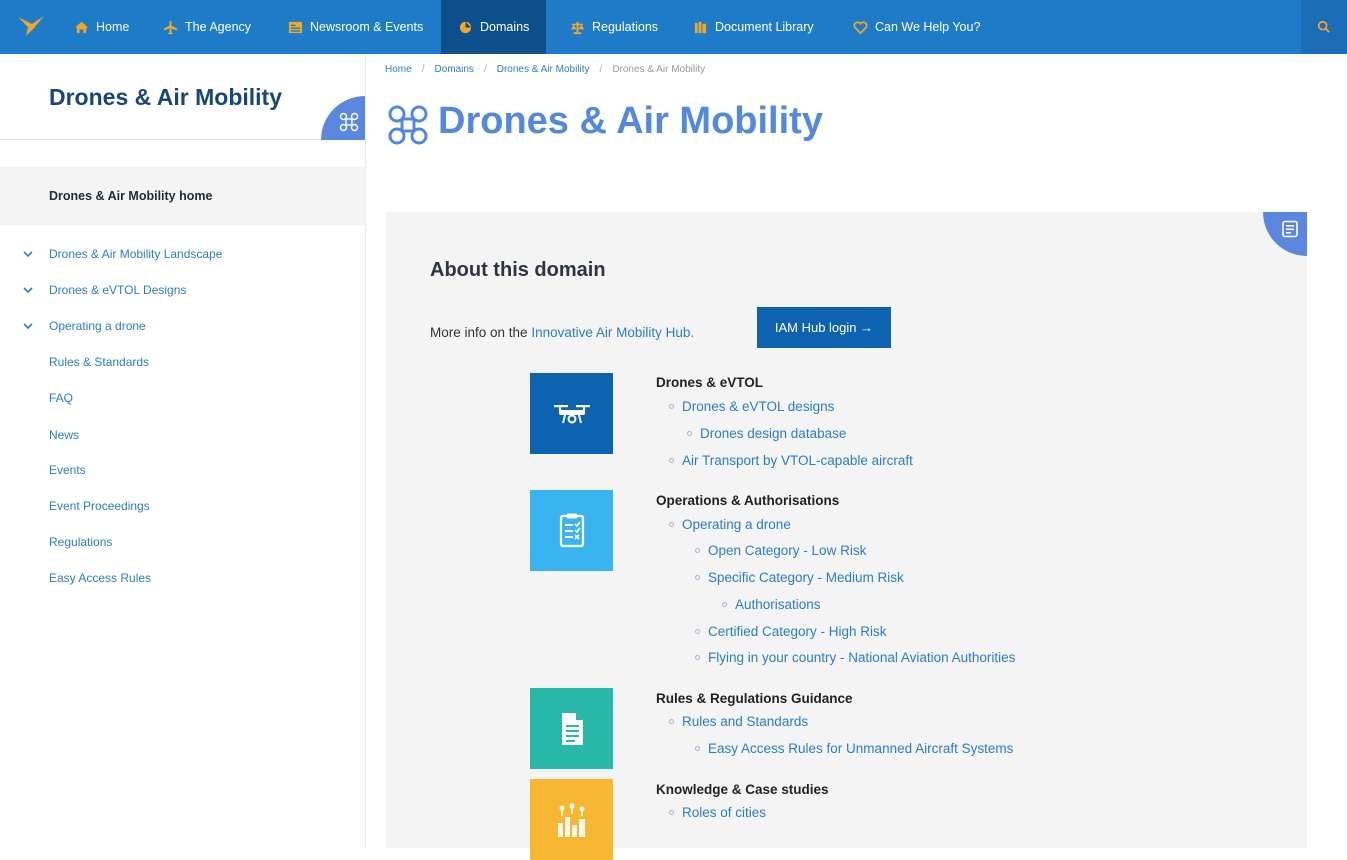 This screenshot has width=1347, height=860. I want to click on sidebar-item-faq: FAQ, so click(61, 398).